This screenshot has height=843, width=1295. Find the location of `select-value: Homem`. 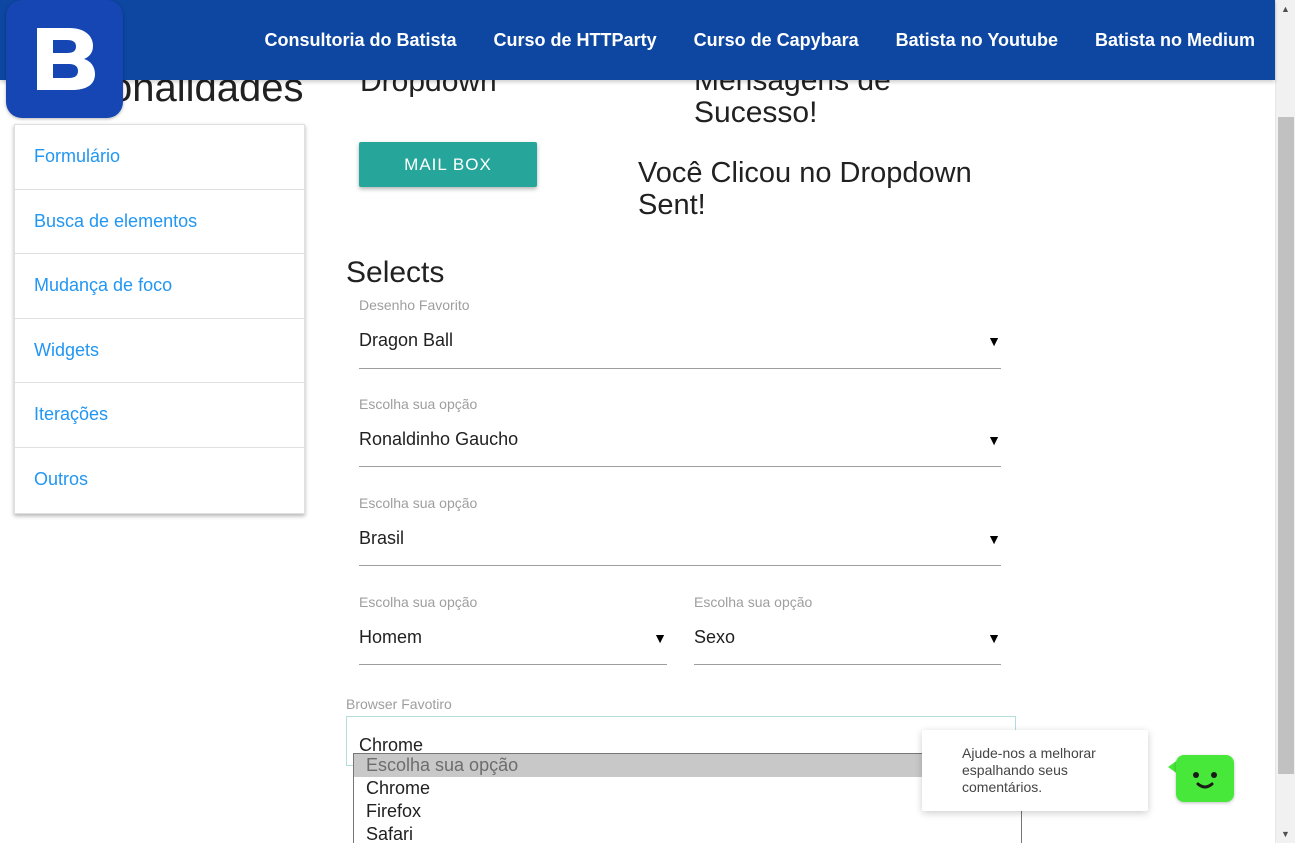

select-value: Homem is located at coordinates (391, 637).